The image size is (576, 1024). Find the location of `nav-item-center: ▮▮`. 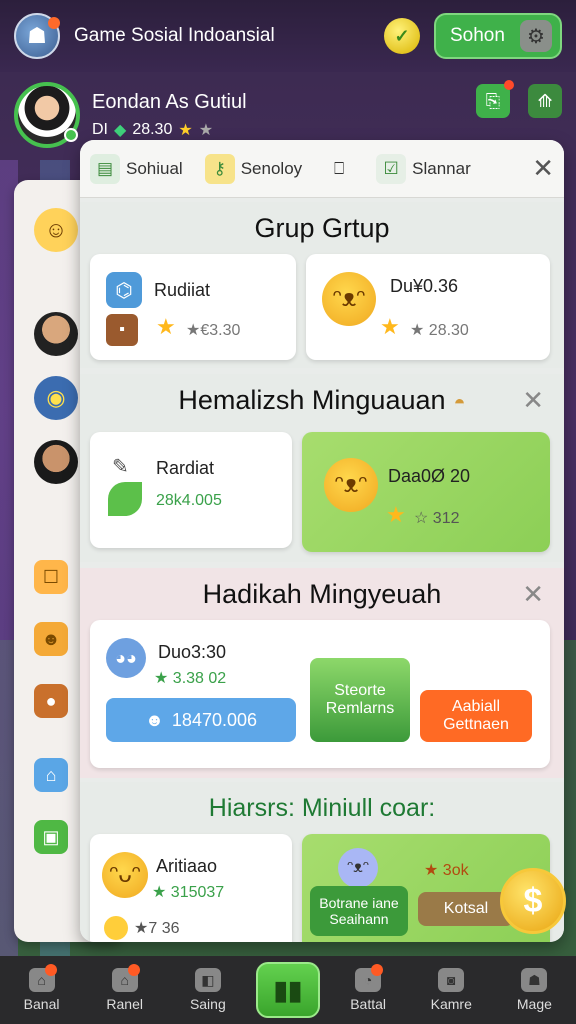

nav-item-center: ▮▮ is located at coordinates (287, 990).